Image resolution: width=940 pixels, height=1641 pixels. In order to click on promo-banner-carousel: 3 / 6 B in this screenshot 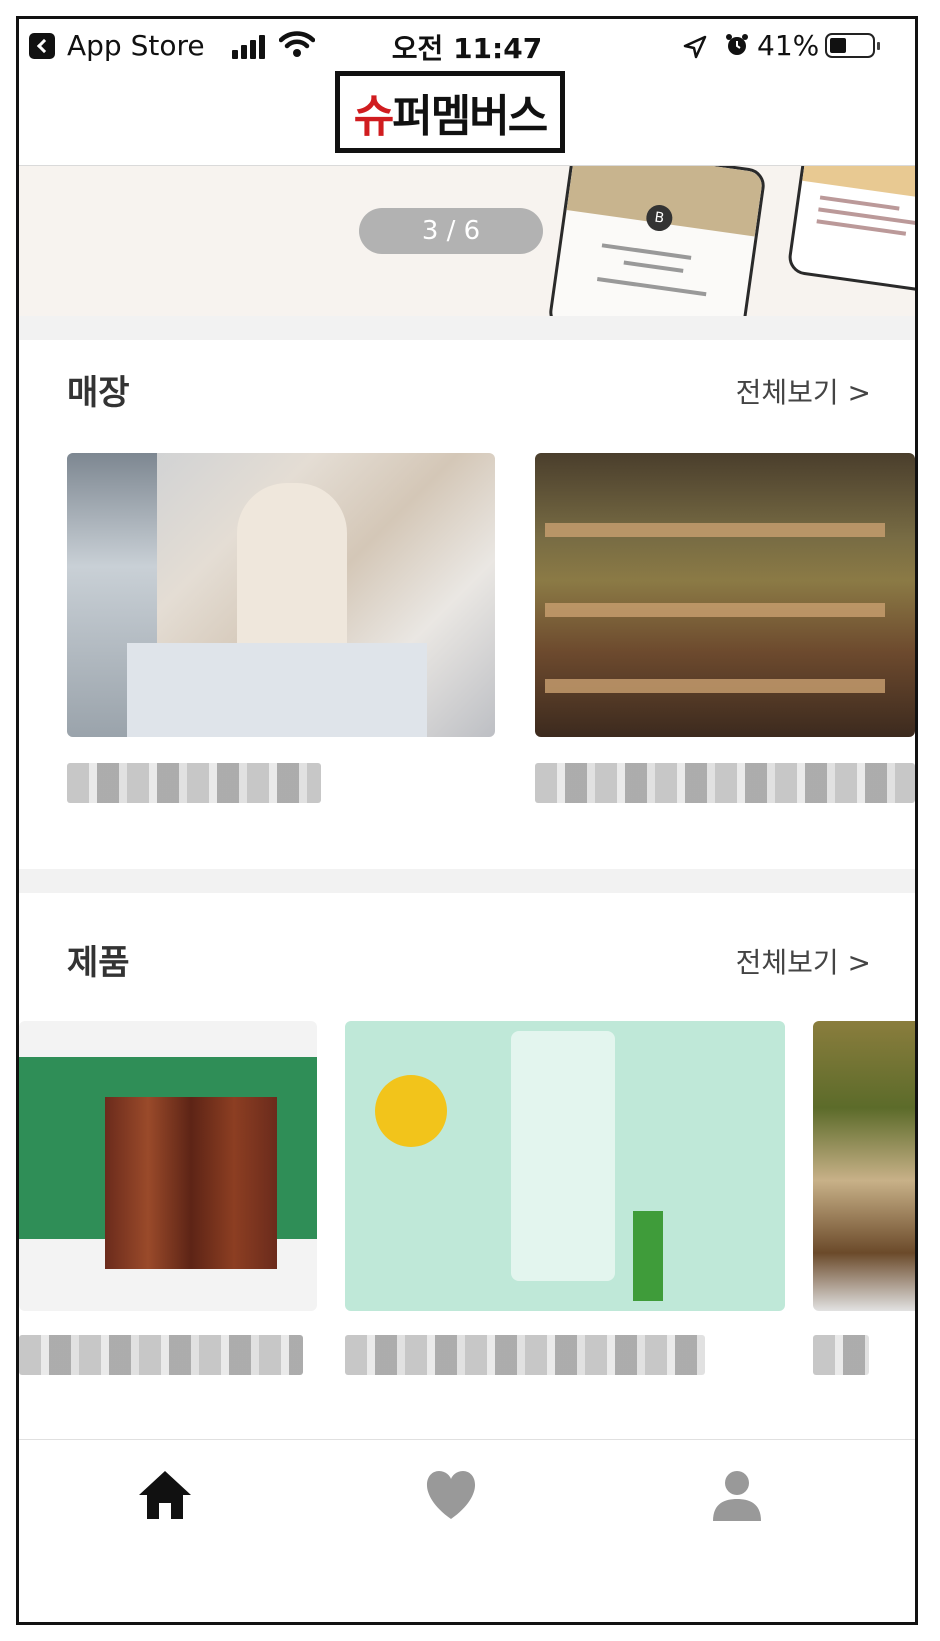, I will do `click(467, 241)`.